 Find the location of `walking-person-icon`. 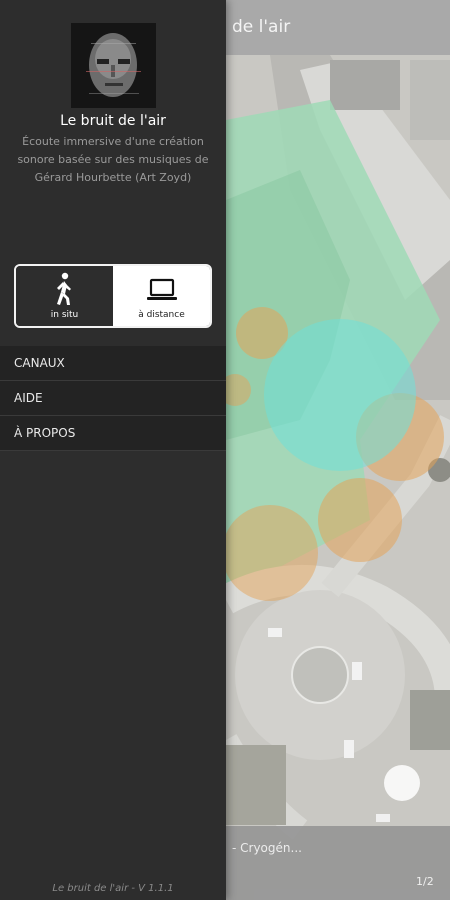

walking-person-icon is located at coordinates (64, 288).